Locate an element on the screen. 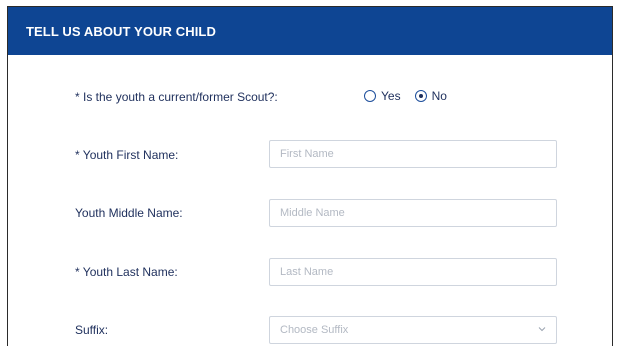  scout-yes-option: Yes is located at coordinates (382, 96).